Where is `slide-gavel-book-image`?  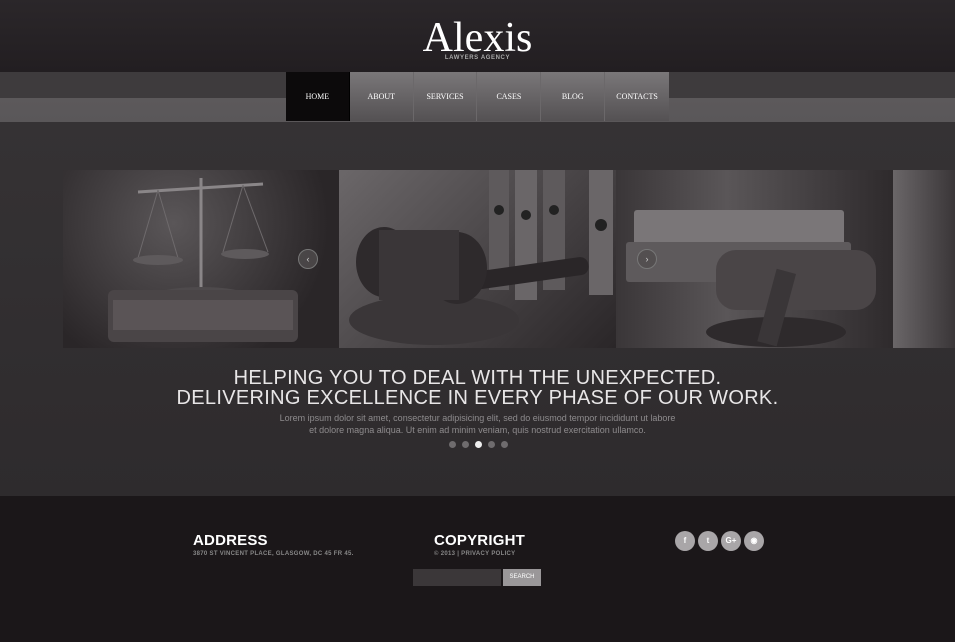 slide-gavel-book-image is located at coordinates (754, 259).